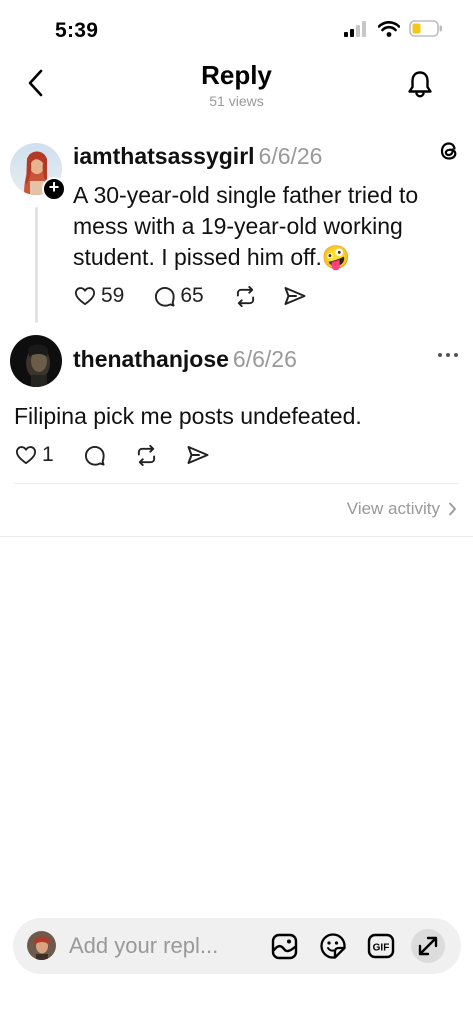  I want to click on bell-icon, so click(420, 84).